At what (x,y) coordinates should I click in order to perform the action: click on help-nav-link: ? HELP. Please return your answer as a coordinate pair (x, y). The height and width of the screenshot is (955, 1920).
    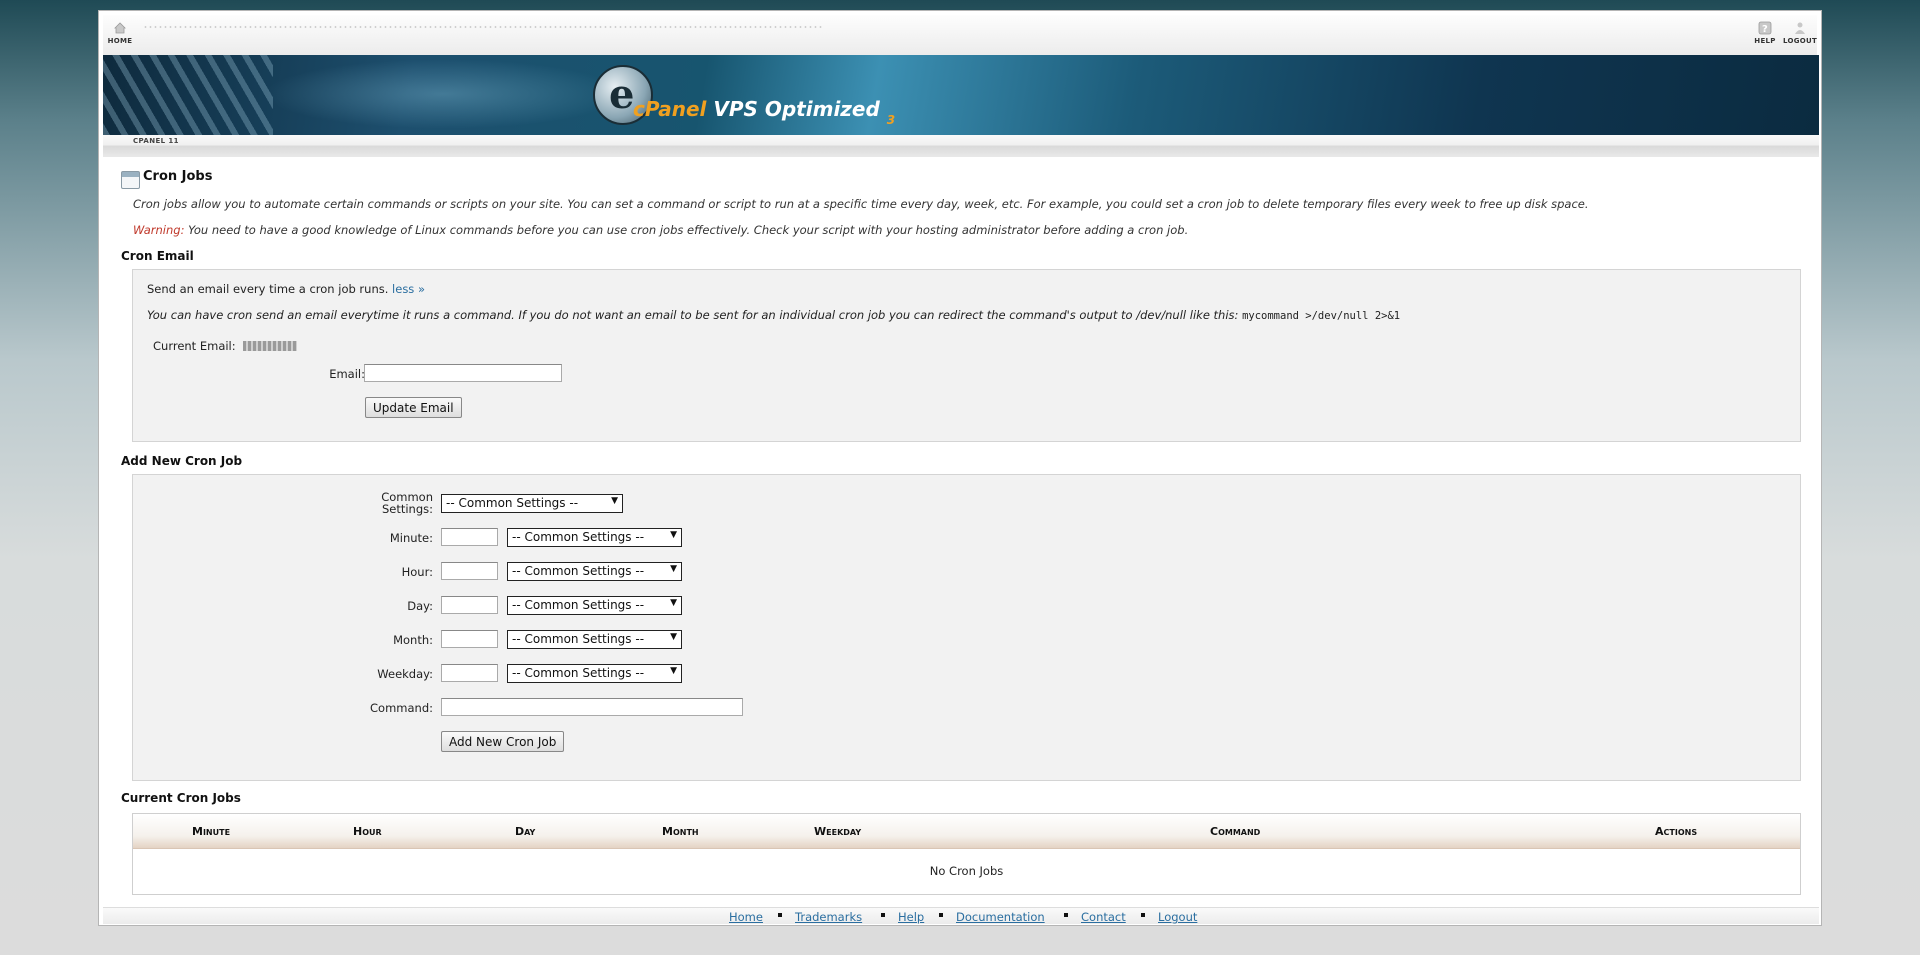
    Looking at the image, I should click on (1765, 33).